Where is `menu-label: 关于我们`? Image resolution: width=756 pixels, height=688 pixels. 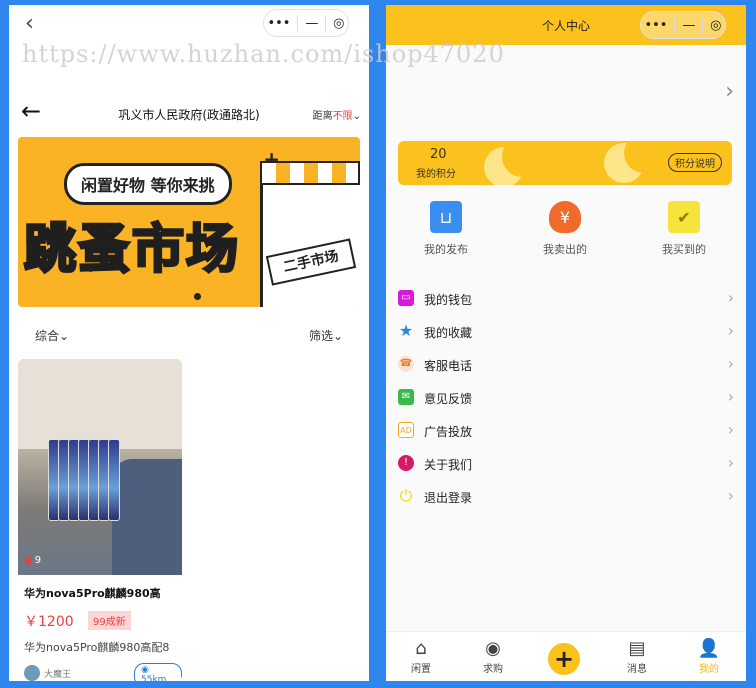
menu-label: 关于我们 is located at coordinates (448, 465).